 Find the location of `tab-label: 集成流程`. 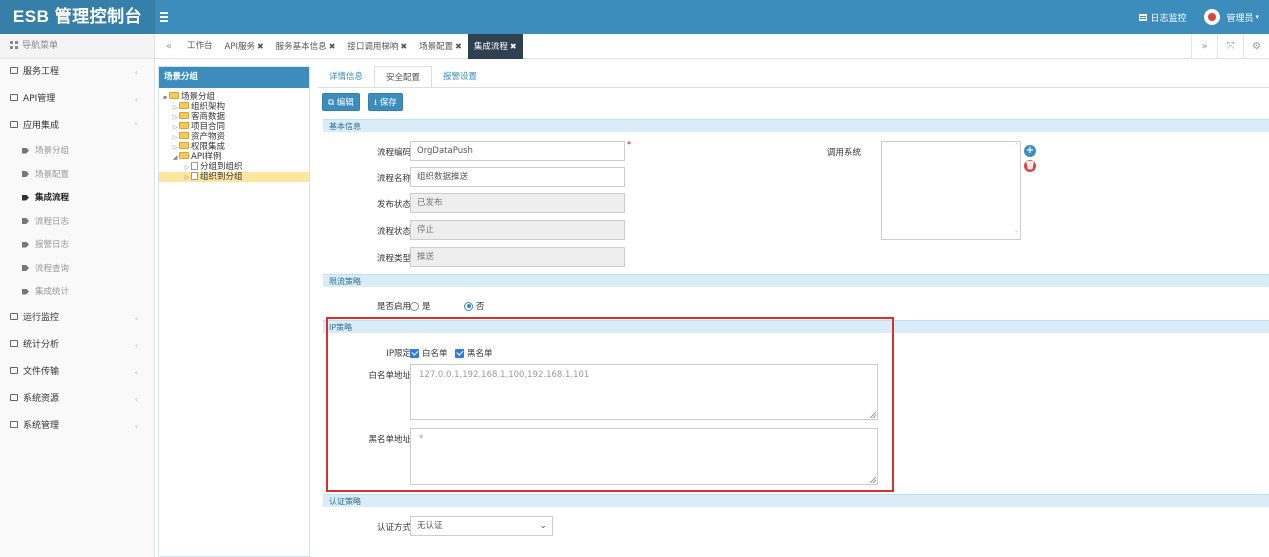

tab-label: 集成流程 is located at coordinates (490, 47).